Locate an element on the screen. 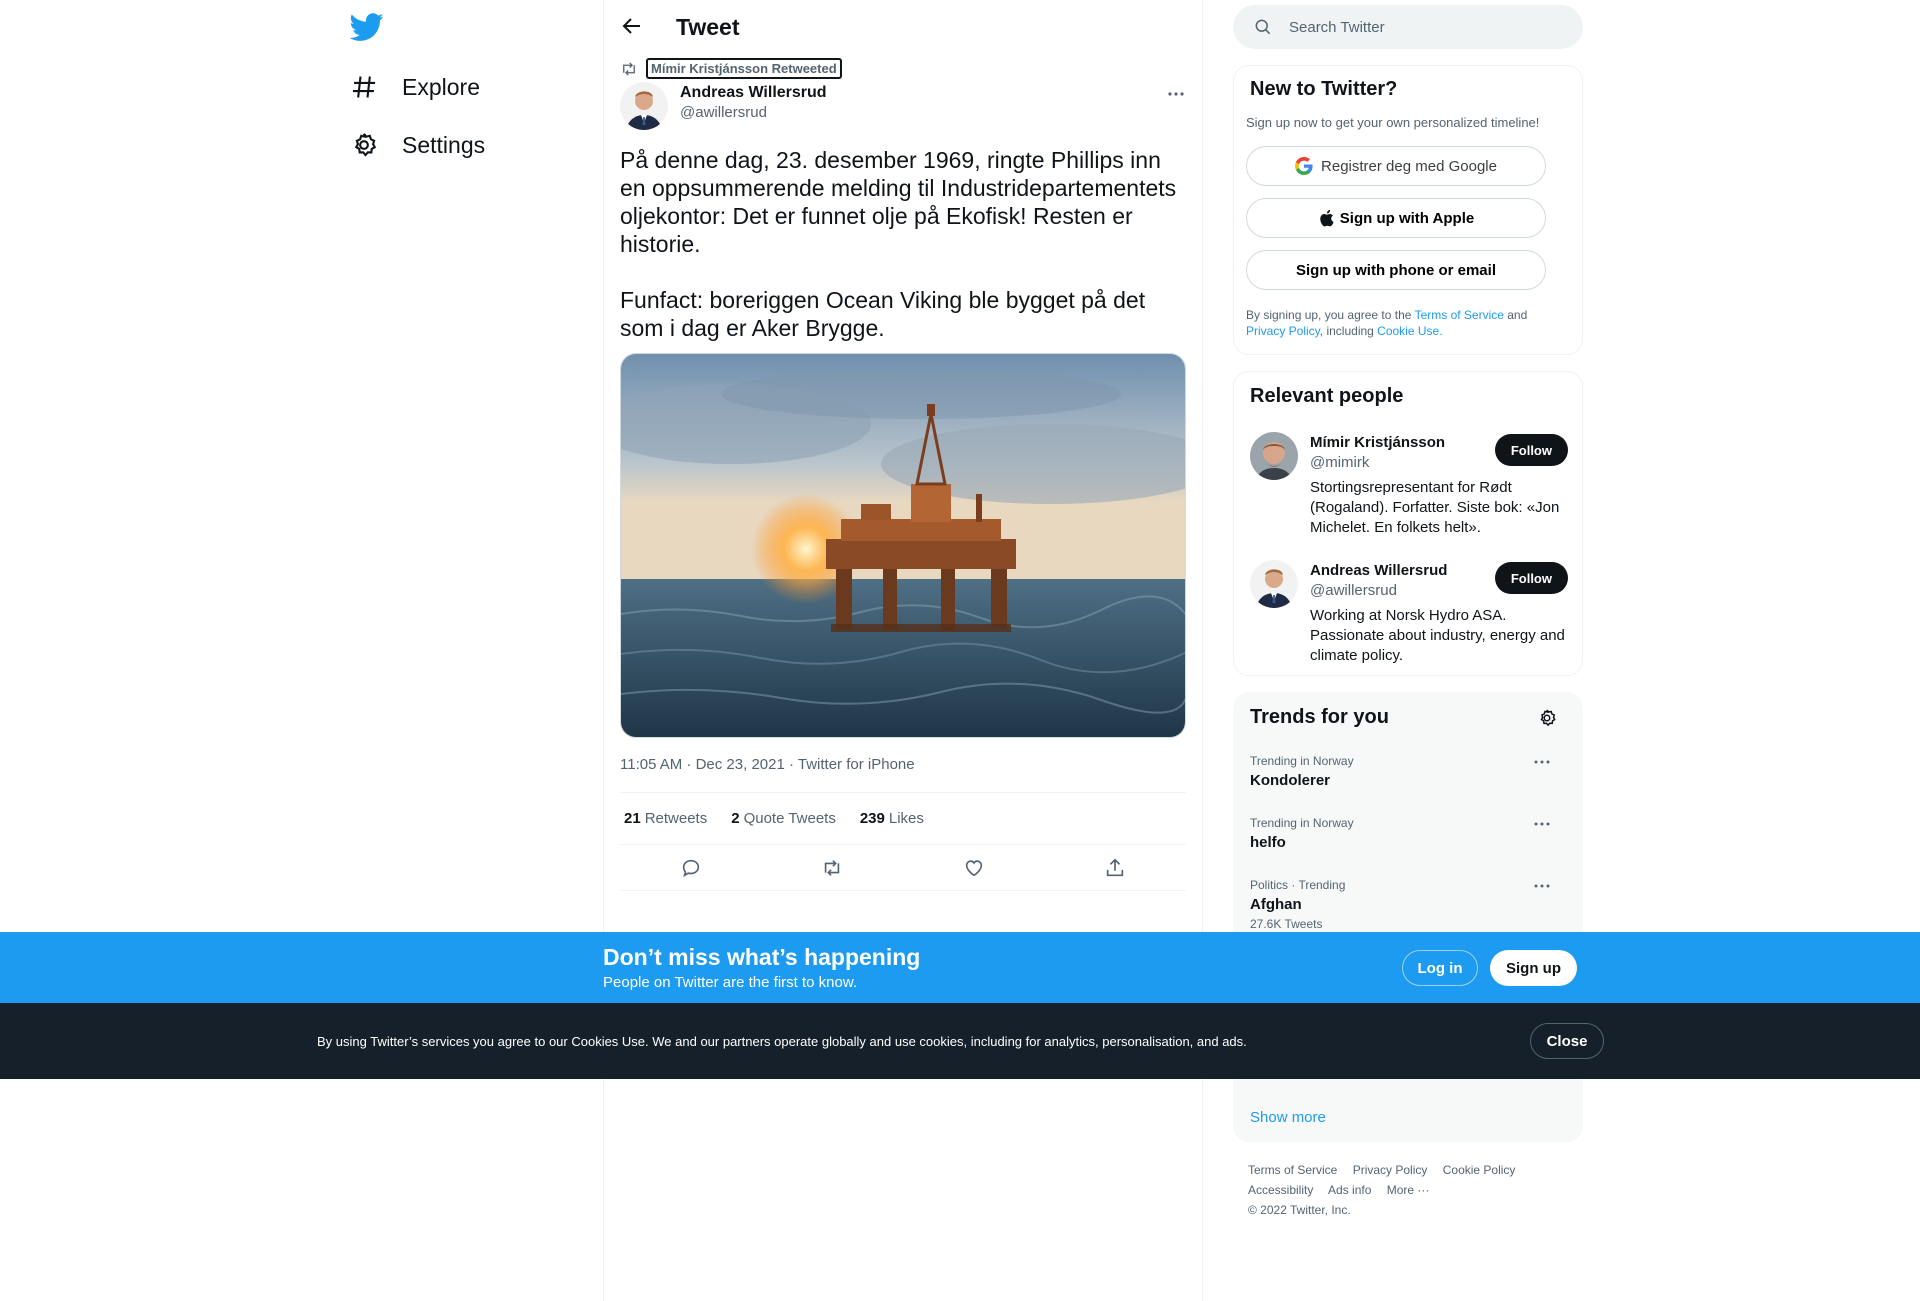  hashtag-icon is located at coordinates (364, 87).